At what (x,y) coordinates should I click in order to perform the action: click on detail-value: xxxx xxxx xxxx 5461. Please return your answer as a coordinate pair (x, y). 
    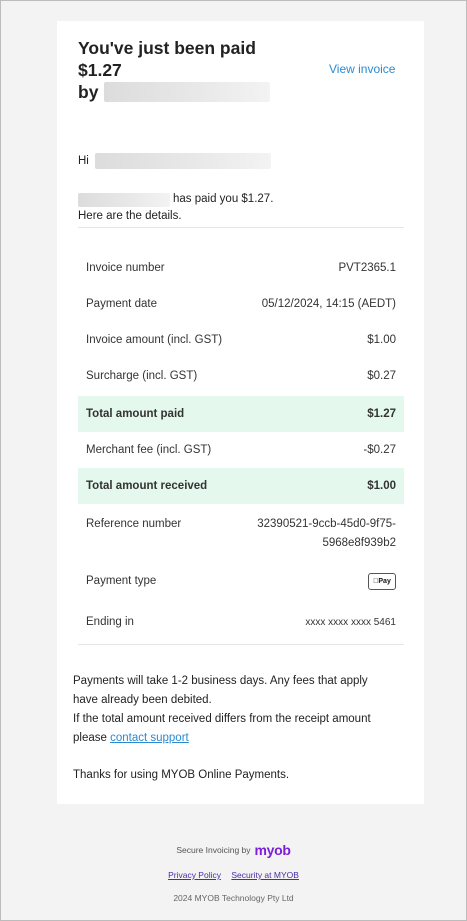
    Looking at the image, I should click on (350, 622).